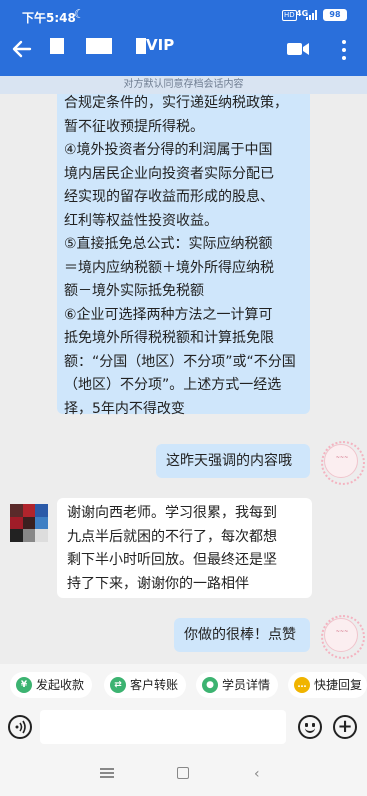  Describe the element at coordinates (210, 685) in the screenshot. I see `user-icon: ●` at that location.